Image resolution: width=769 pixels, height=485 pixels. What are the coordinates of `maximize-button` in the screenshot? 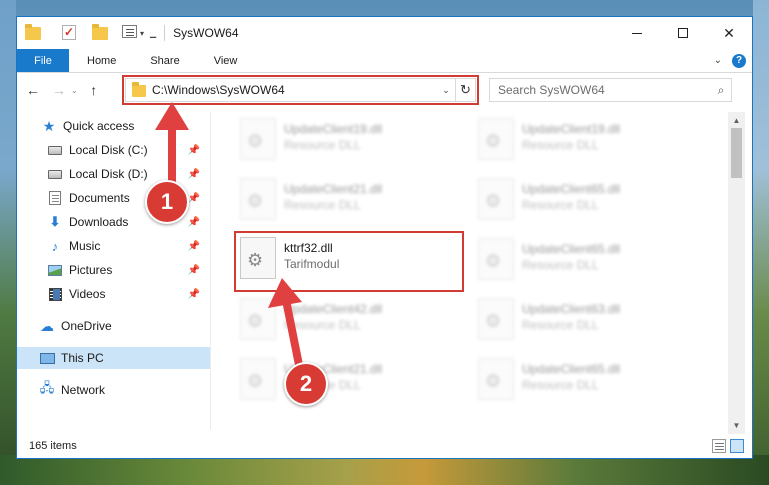 It's located at (683, 33).